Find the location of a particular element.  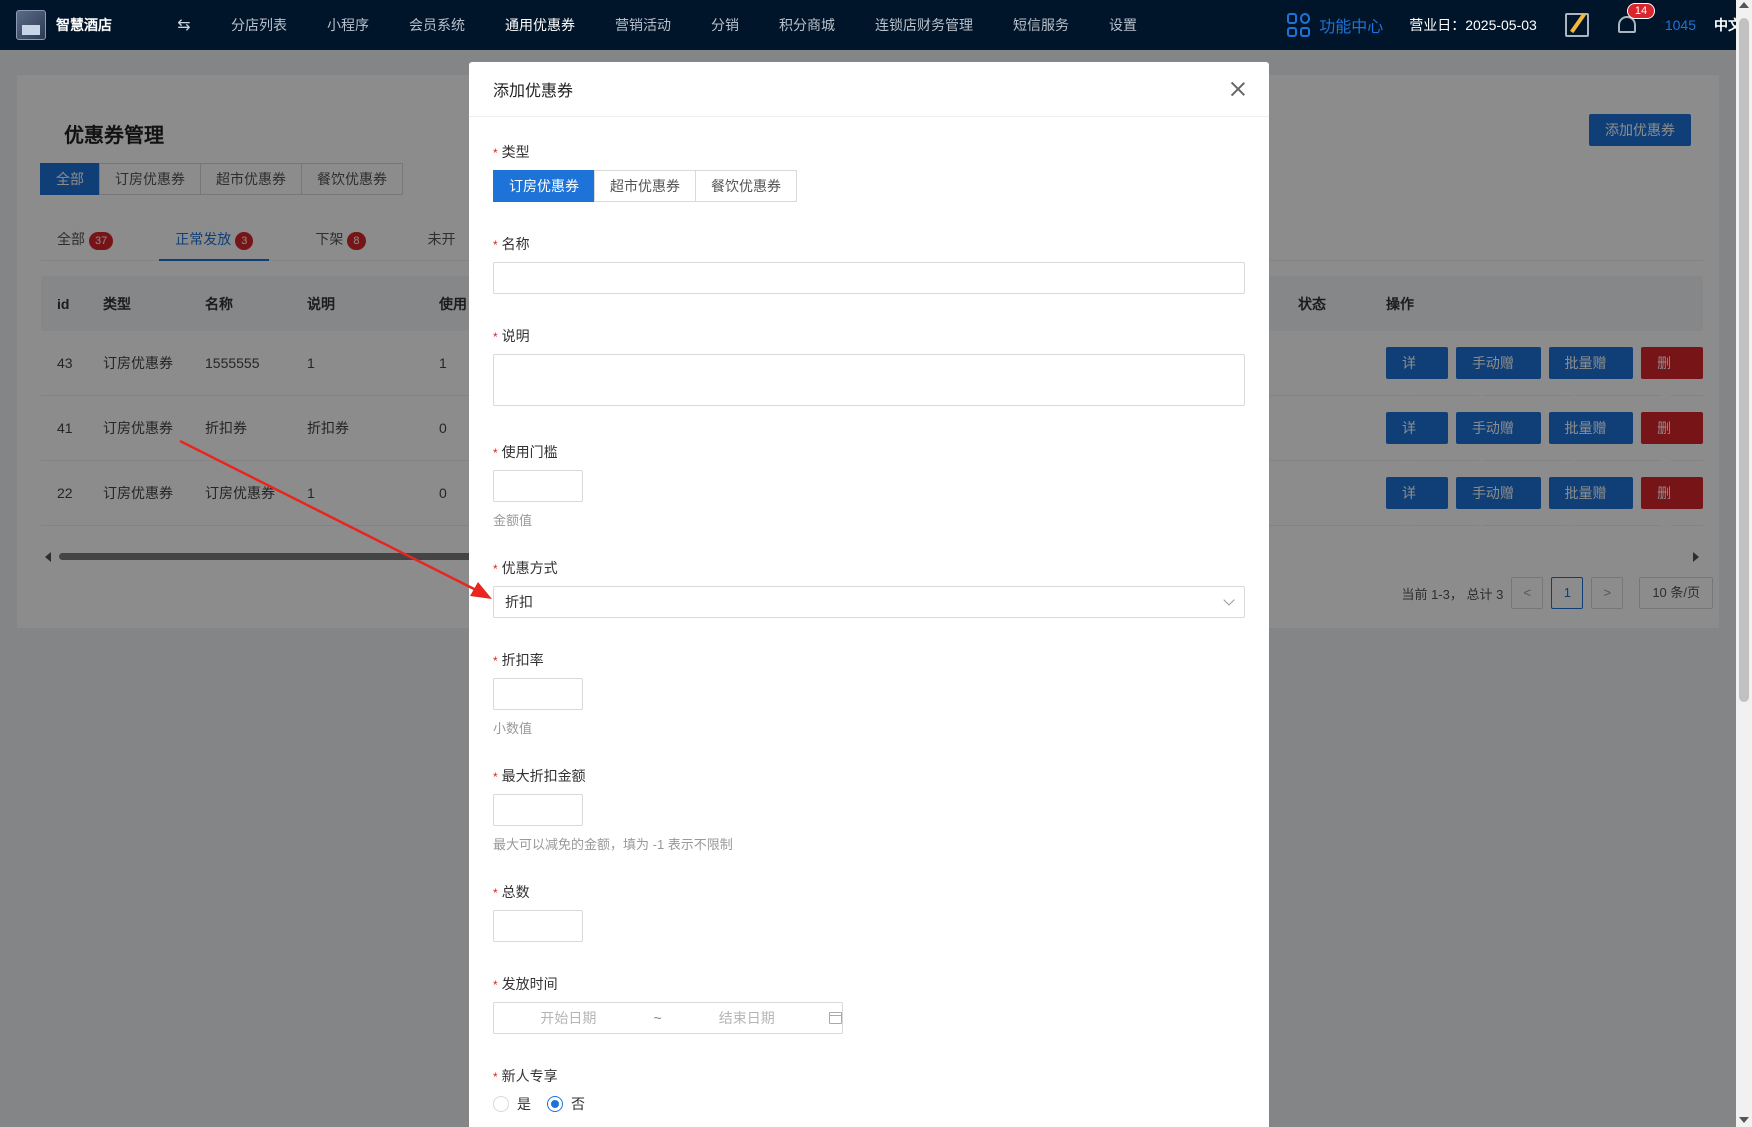

language-switch: 中文 is located at coordinates (1725, 25).